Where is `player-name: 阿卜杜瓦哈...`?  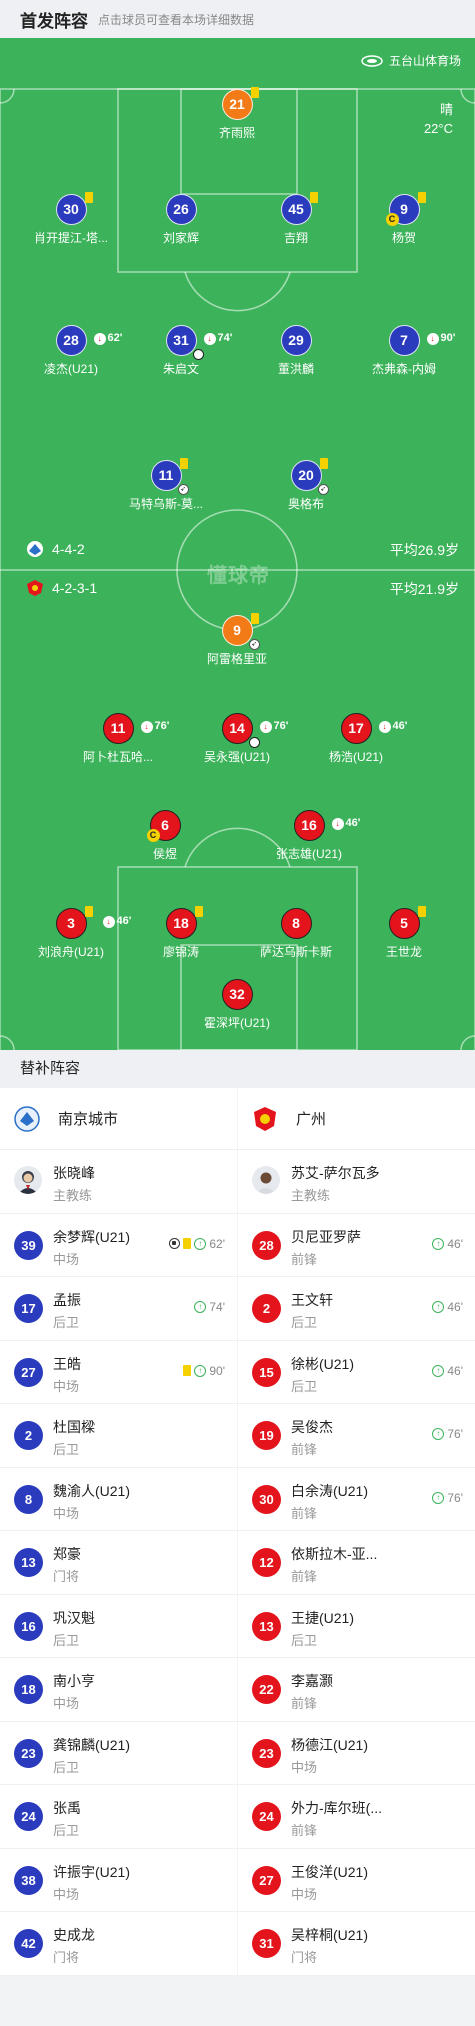
player-name: 阿卜杜瓦哈... is located at coordinates (117, 757).